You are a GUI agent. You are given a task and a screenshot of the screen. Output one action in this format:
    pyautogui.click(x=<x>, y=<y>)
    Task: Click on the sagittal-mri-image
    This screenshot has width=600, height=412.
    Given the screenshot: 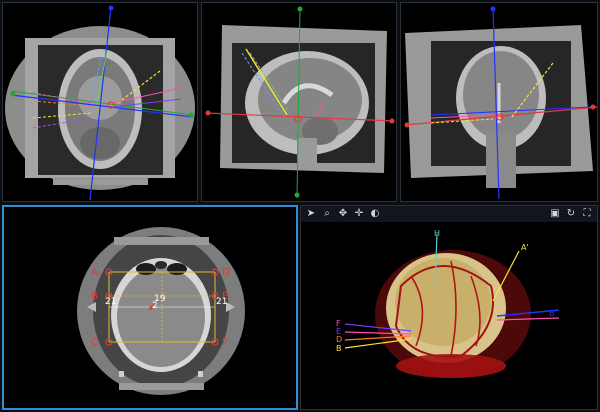 What is the action you would take?
    pyautogui.click(x=300, y=102)
    